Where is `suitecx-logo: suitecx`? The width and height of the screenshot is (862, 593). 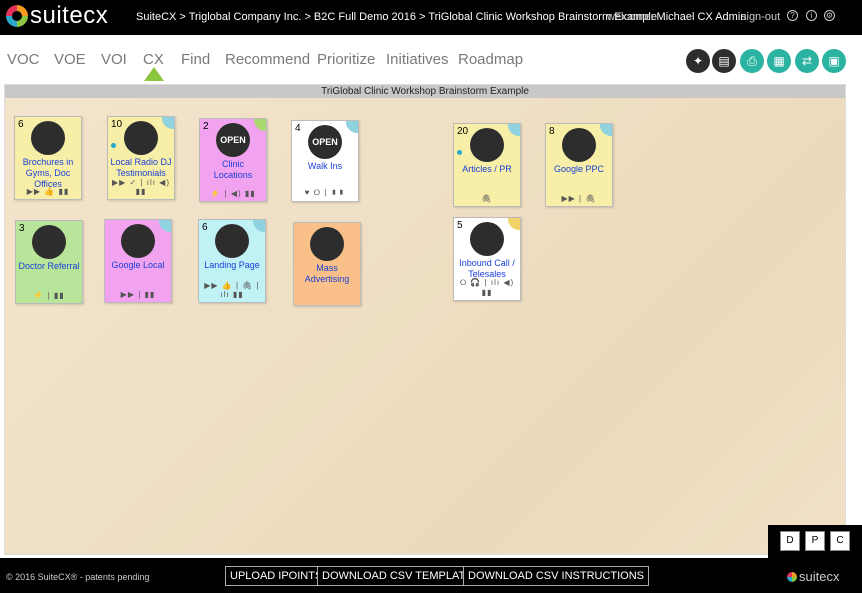
suitecx-logo: suitecx is located at coordinates (57, 16).